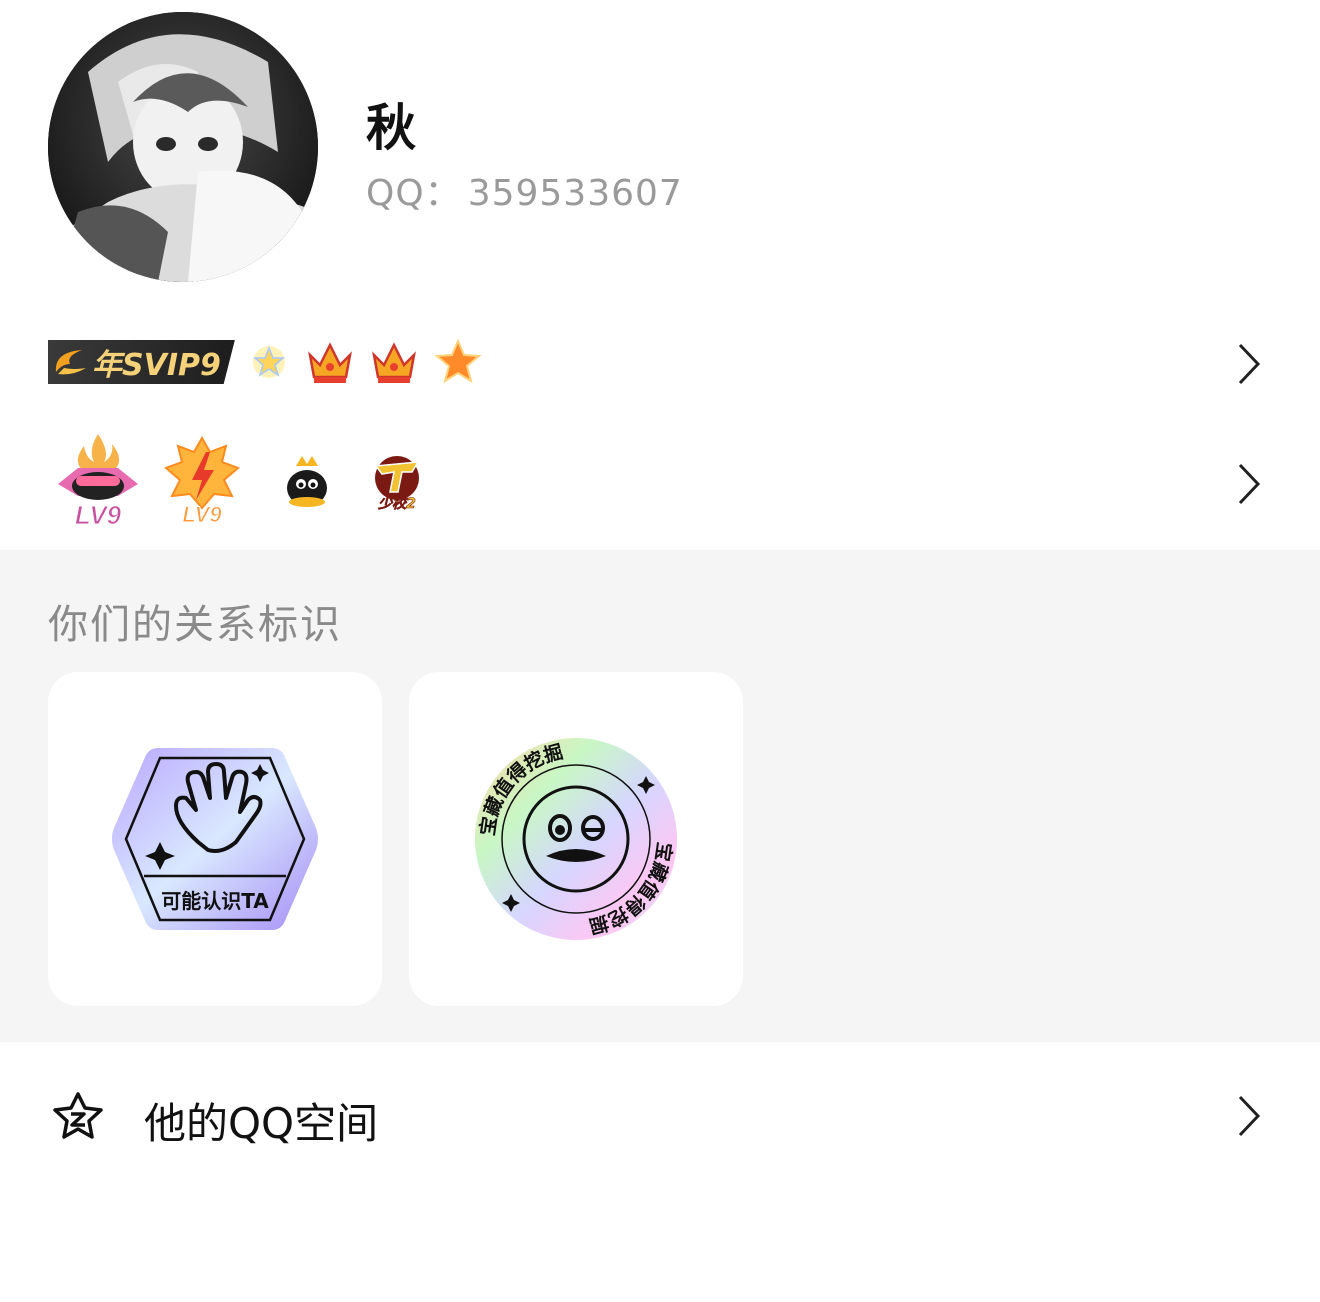 Image resolution: width=1320 pixels, height=1302 pixels. Describe the element at coordinates (397, 503) in the screenshot. I see `cf-label: 少校2` at that location.